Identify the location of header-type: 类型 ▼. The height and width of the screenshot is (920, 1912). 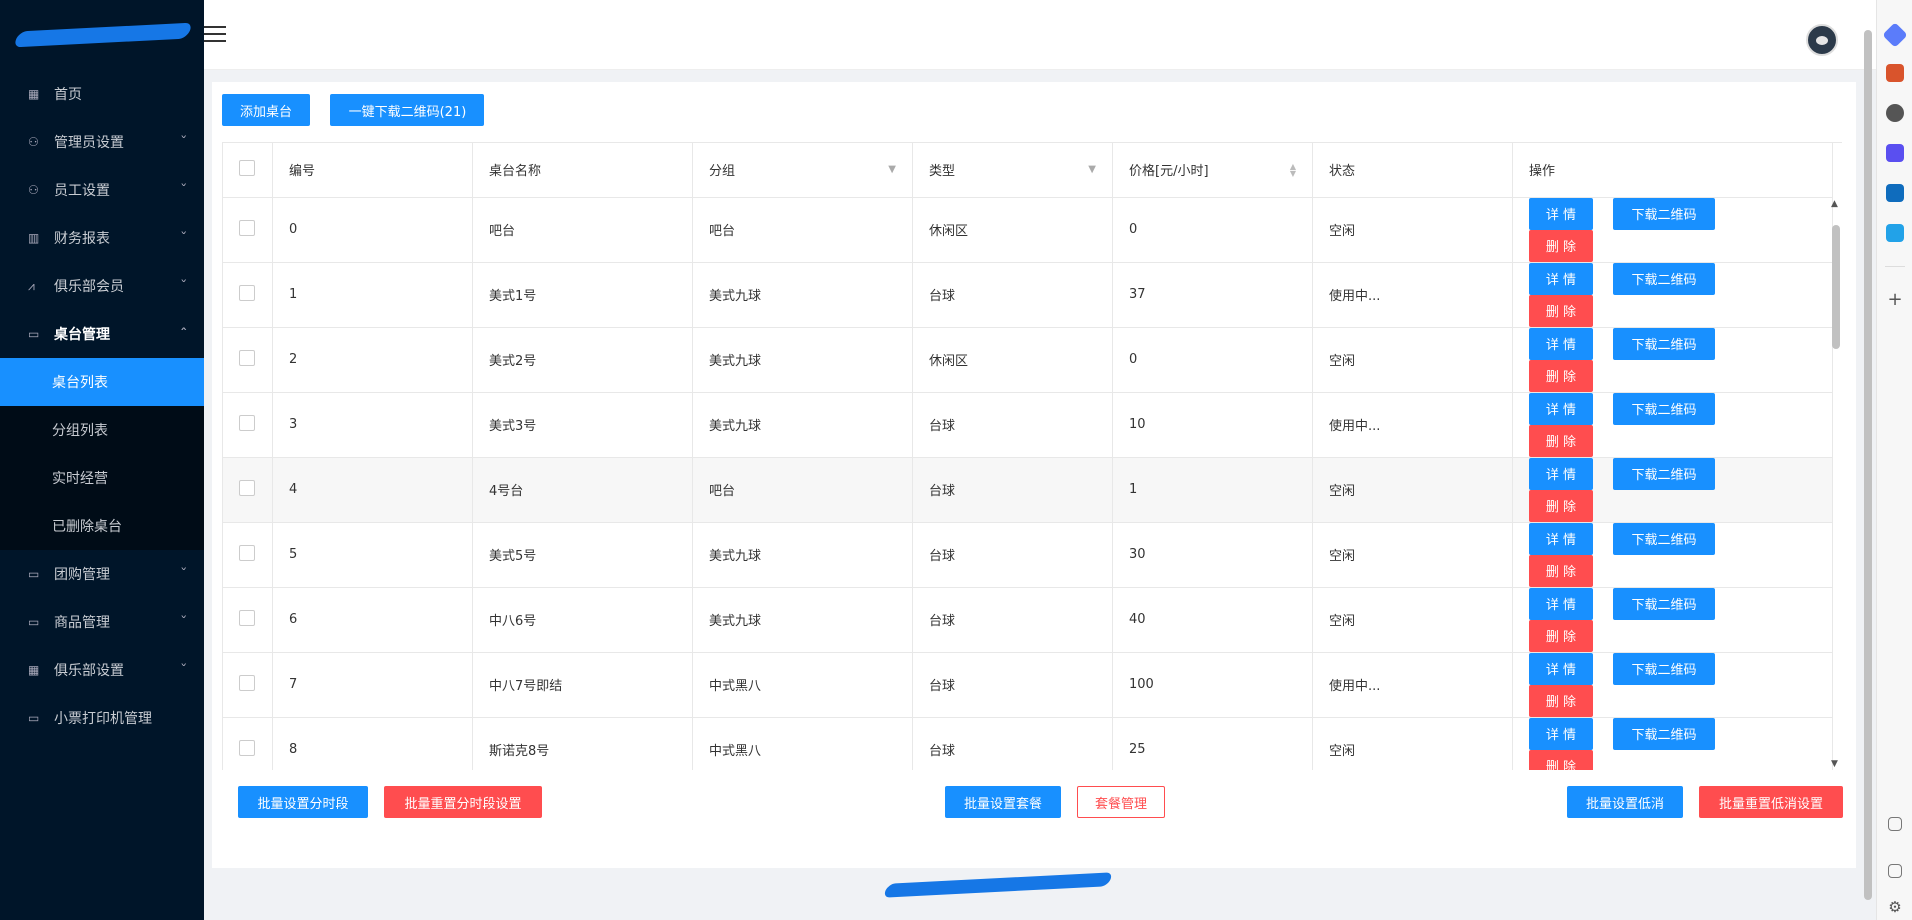
(1012, 170).